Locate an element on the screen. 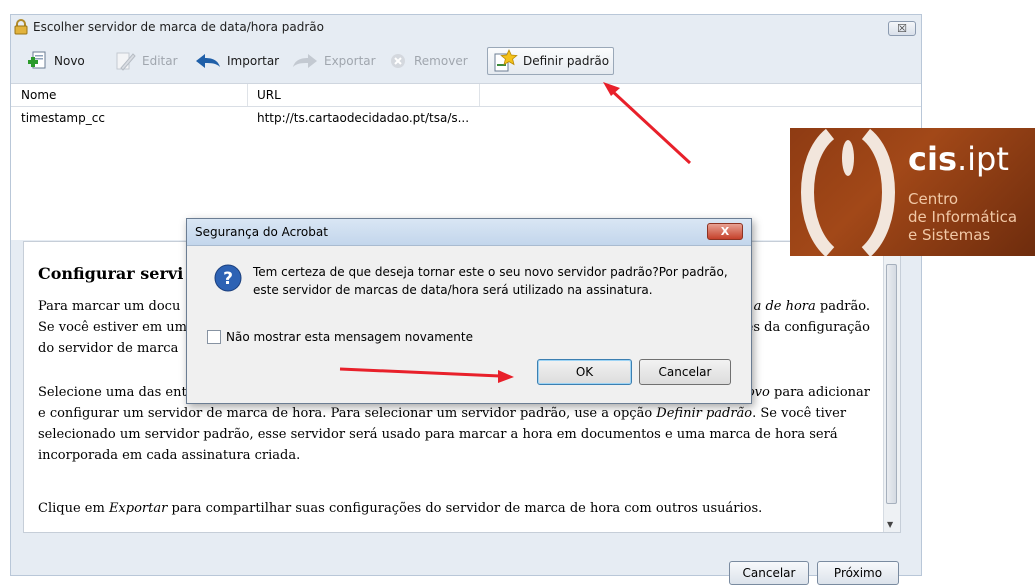 This screenshot has height=585, width=1035. p3-start: Clique em is located at coordinates (73, 508).